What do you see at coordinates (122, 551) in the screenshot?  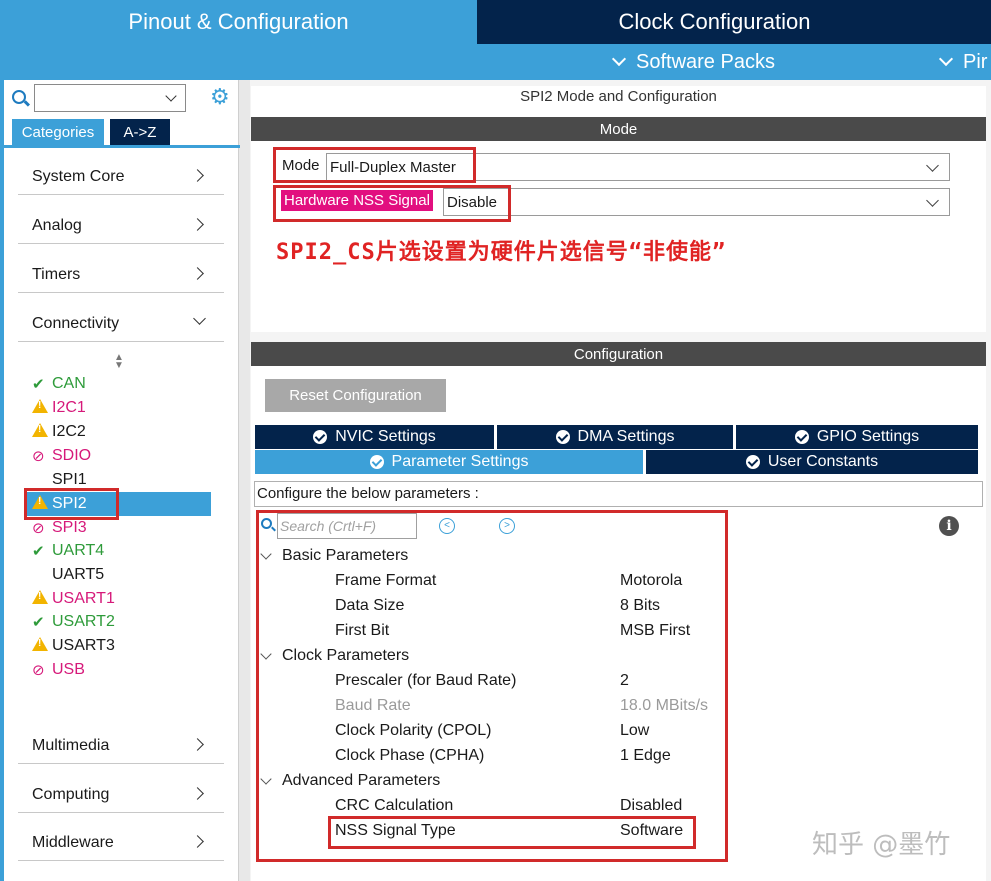 I see `peripheral-uart4: ✔ UART4` at bounding box center [122, 551].